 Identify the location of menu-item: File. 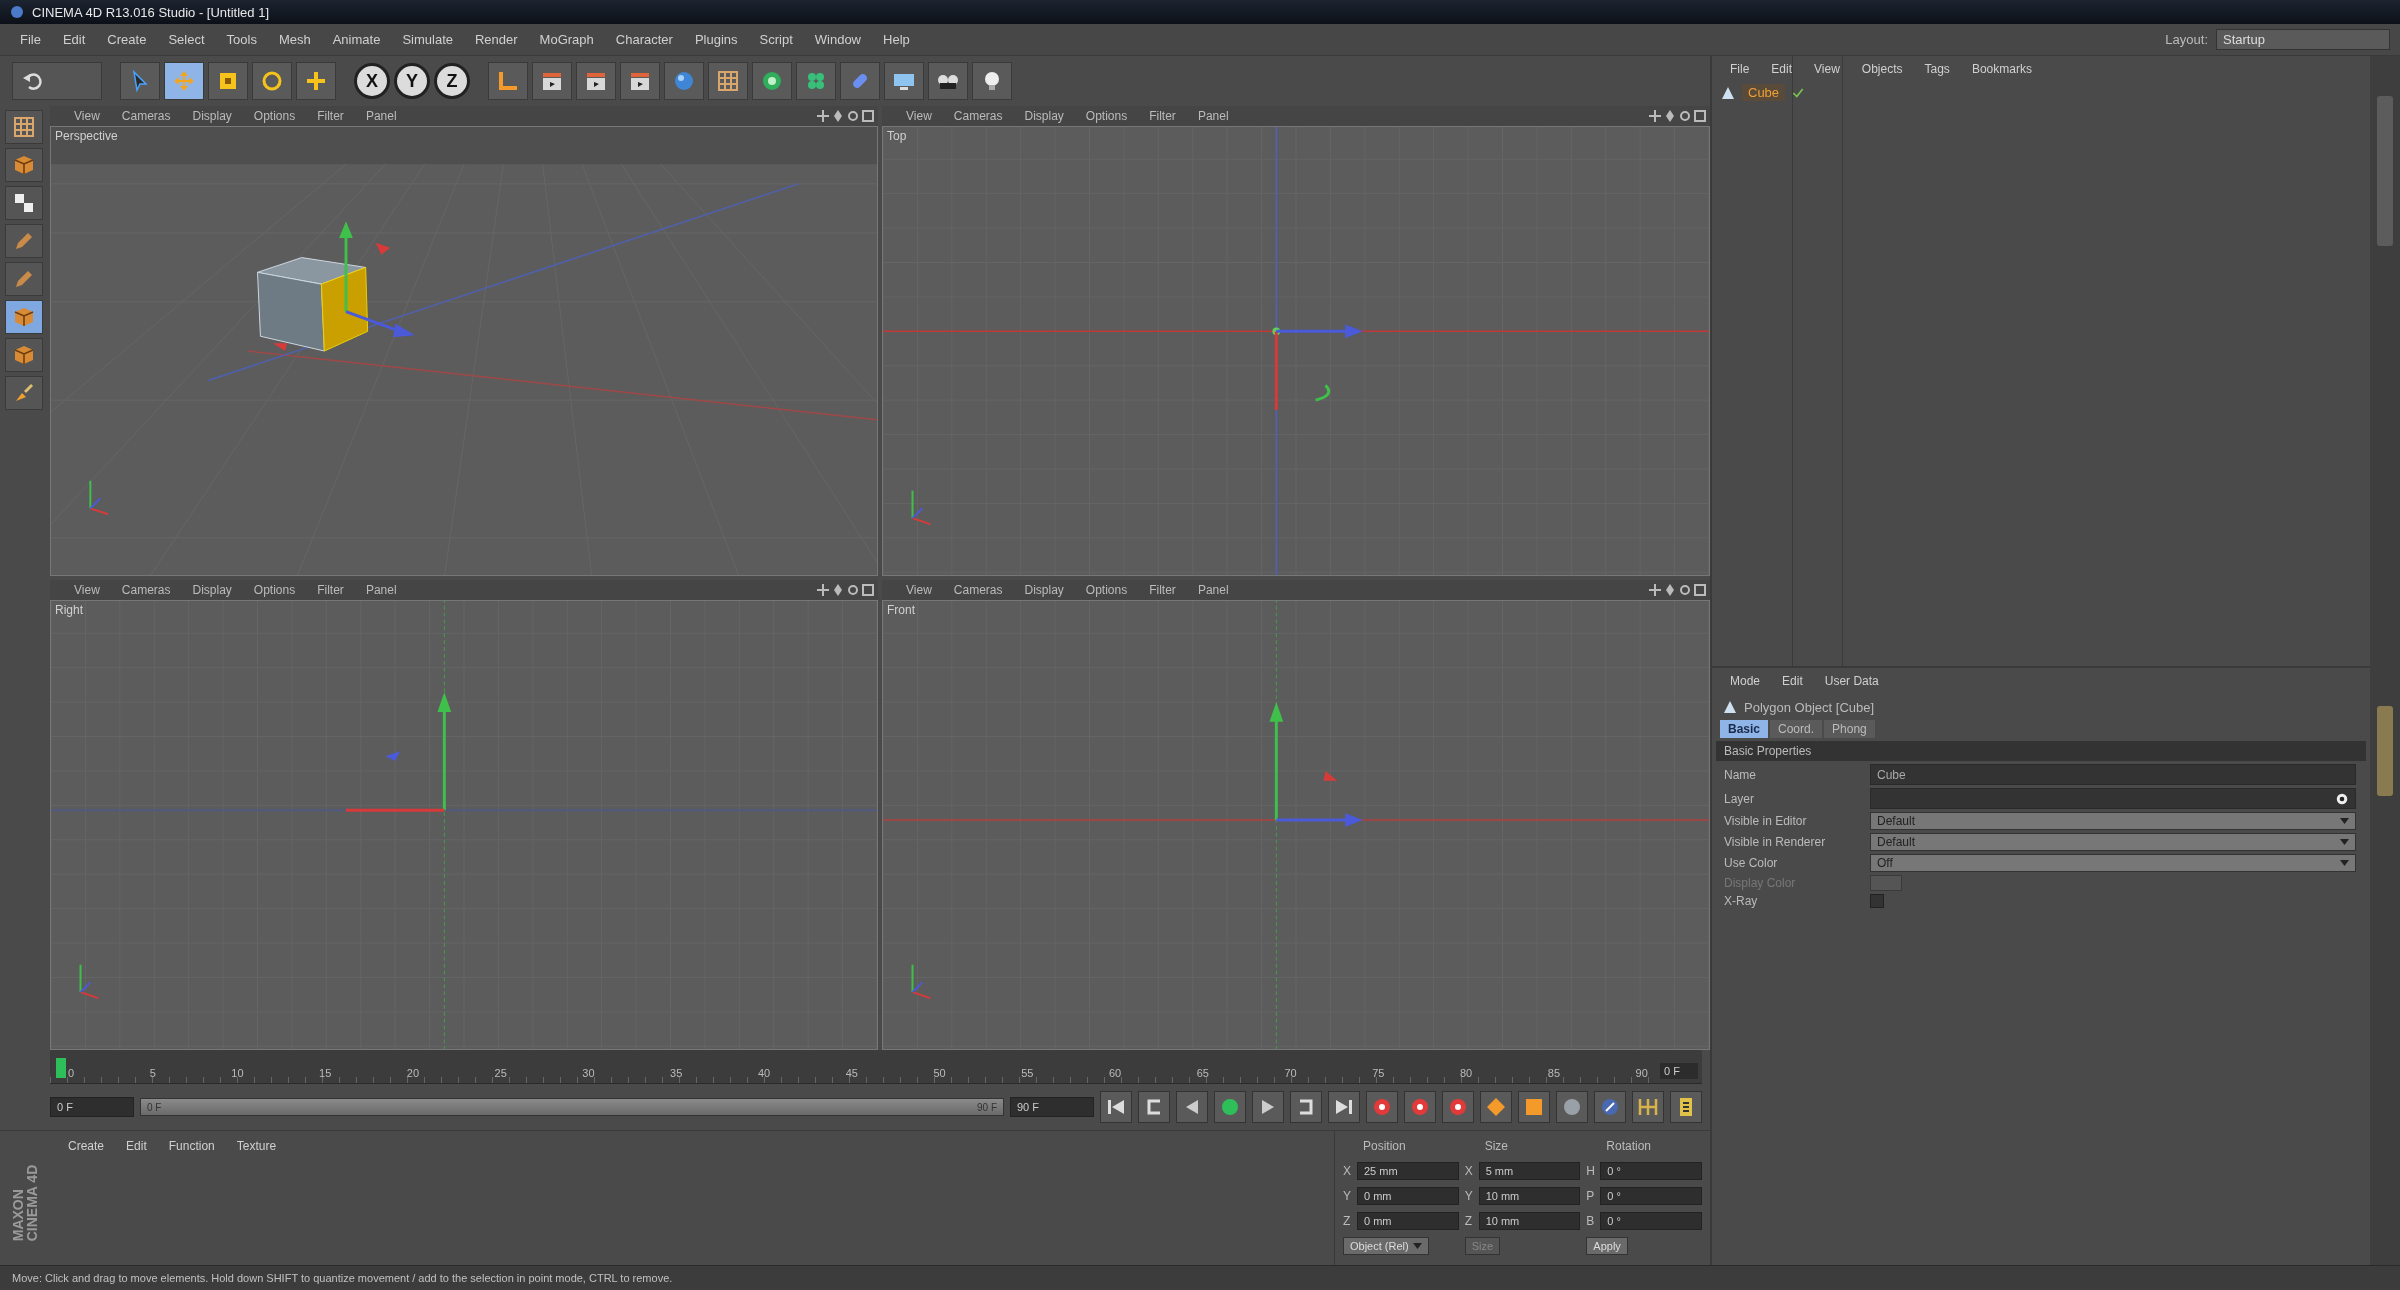
(30, 39).